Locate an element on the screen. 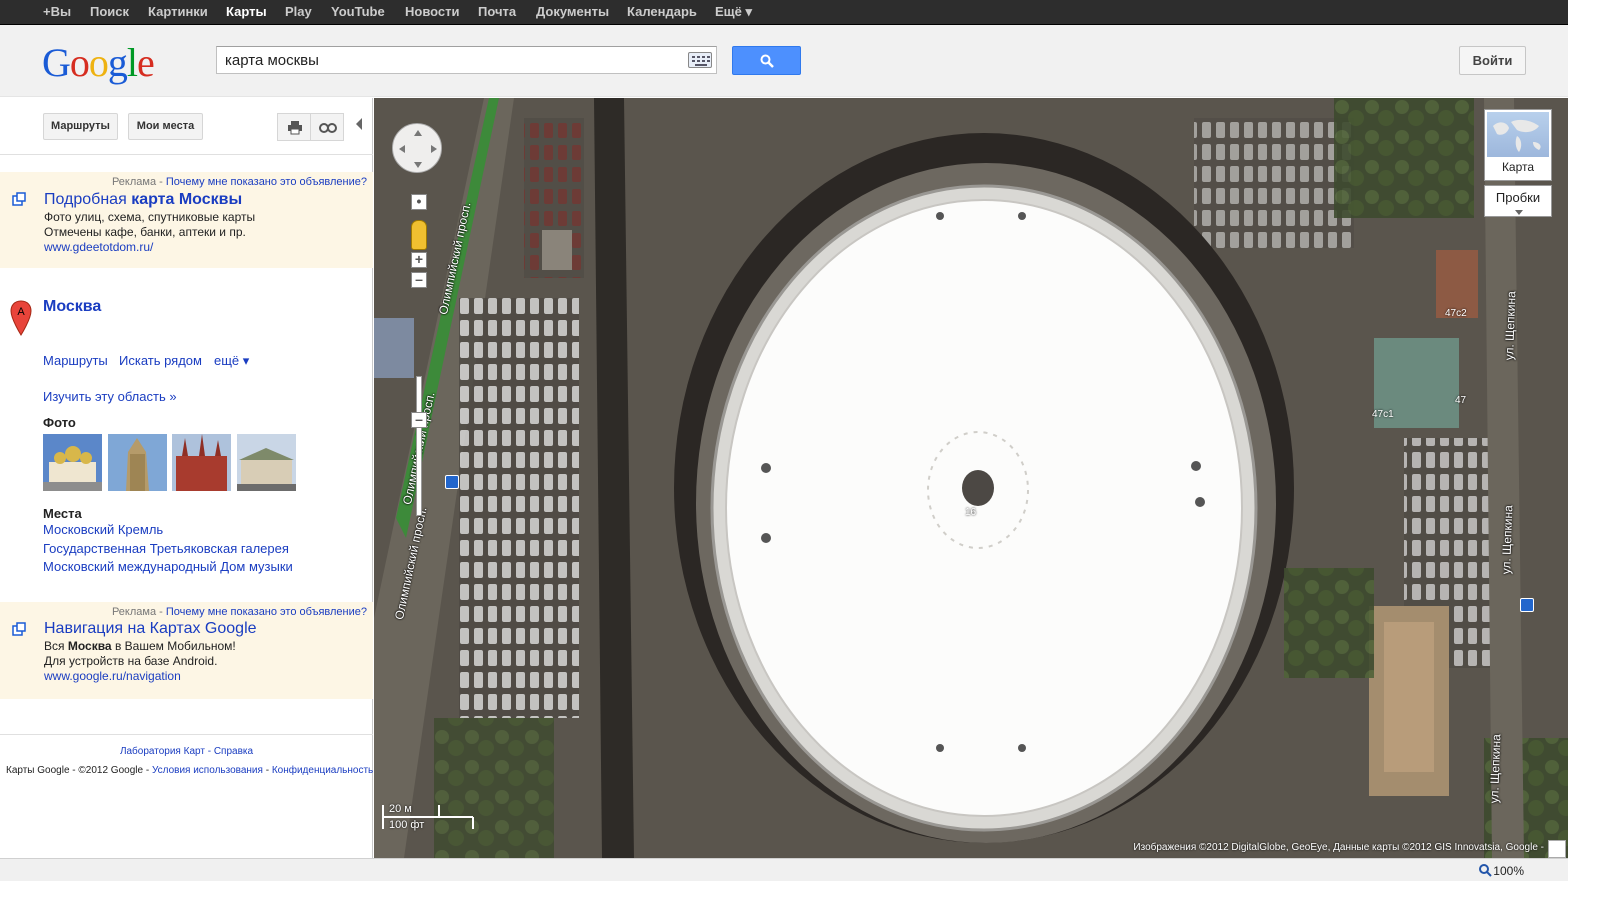 This screenshot has width=1600, height=900. explore-area-link: Изучить эту область » is located at coordinates (110, 396).